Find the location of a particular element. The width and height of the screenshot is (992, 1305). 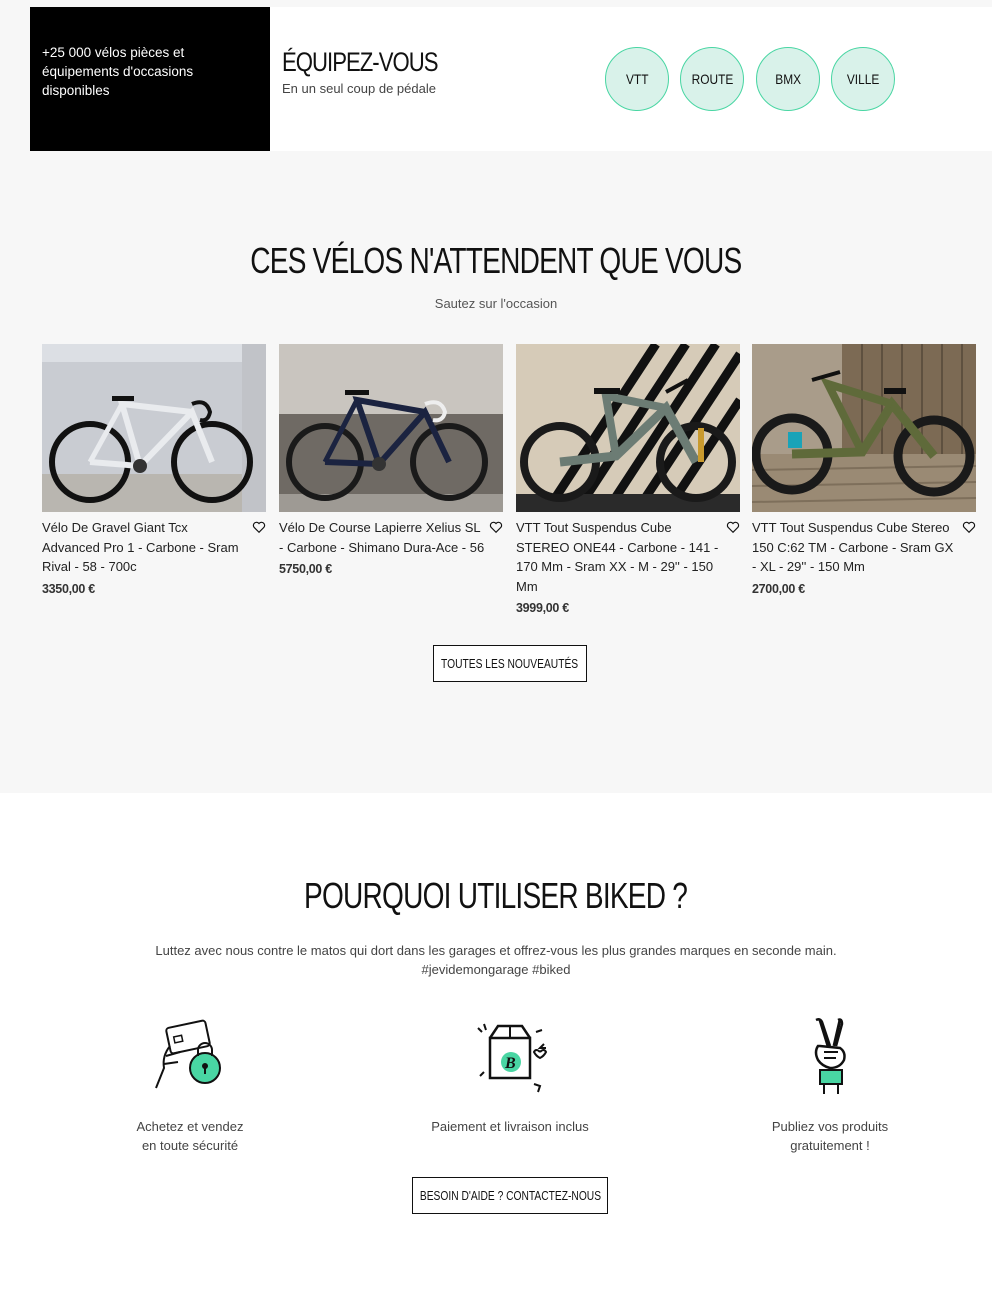

equip-subtitle: En un seul coup de pédale is located at coordinates (359, 88).